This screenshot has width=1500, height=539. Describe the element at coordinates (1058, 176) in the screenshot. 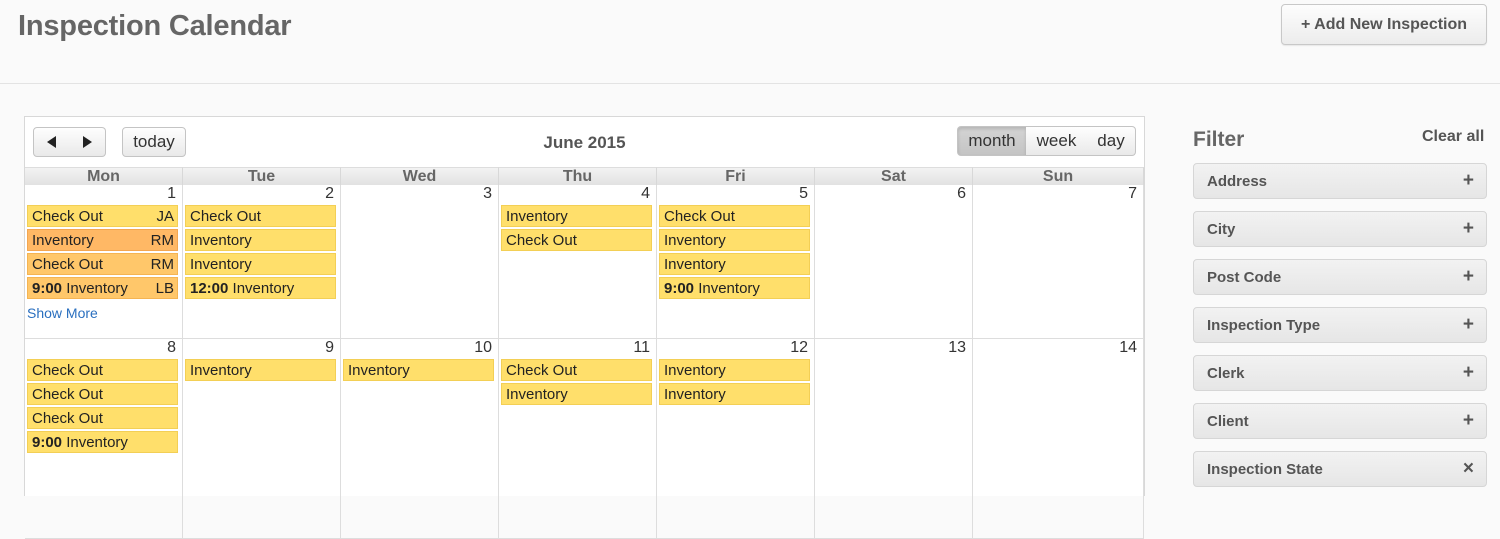

I see `weekday-header: Sun` at that location.